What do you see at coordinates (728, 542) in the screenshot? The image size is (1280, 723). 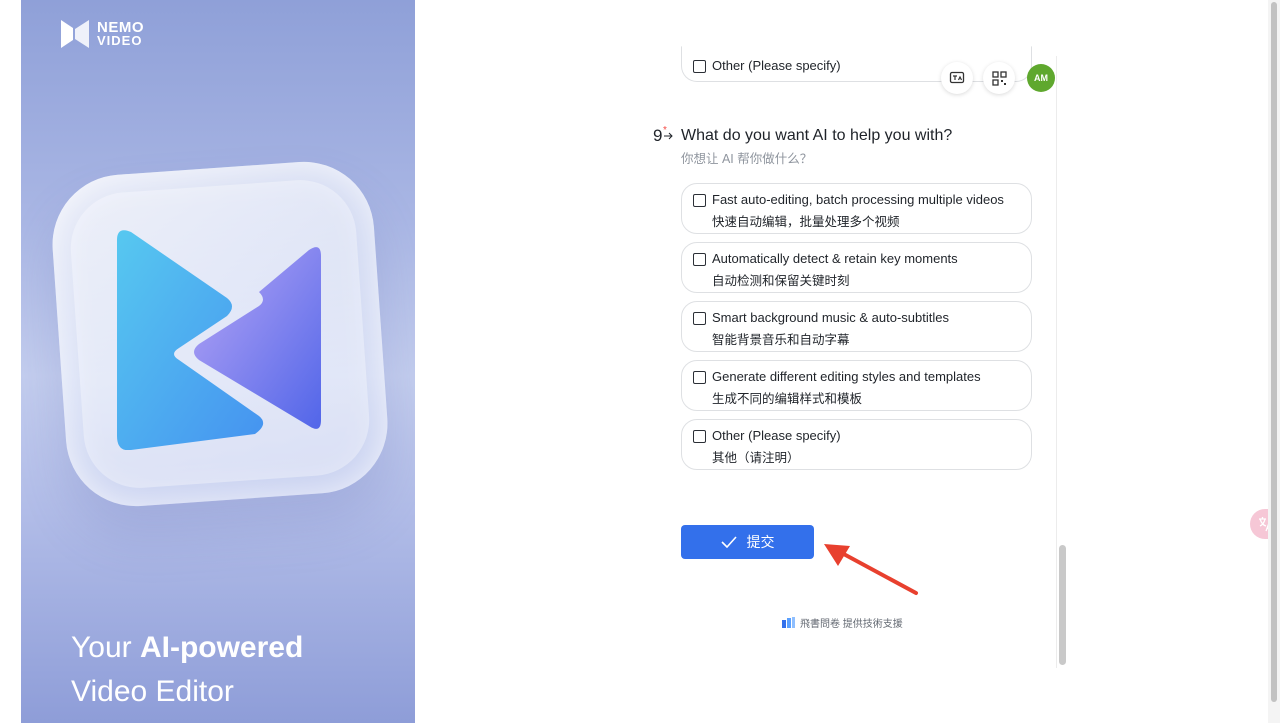 I see `check-icon` at bounding box center [728, 542].